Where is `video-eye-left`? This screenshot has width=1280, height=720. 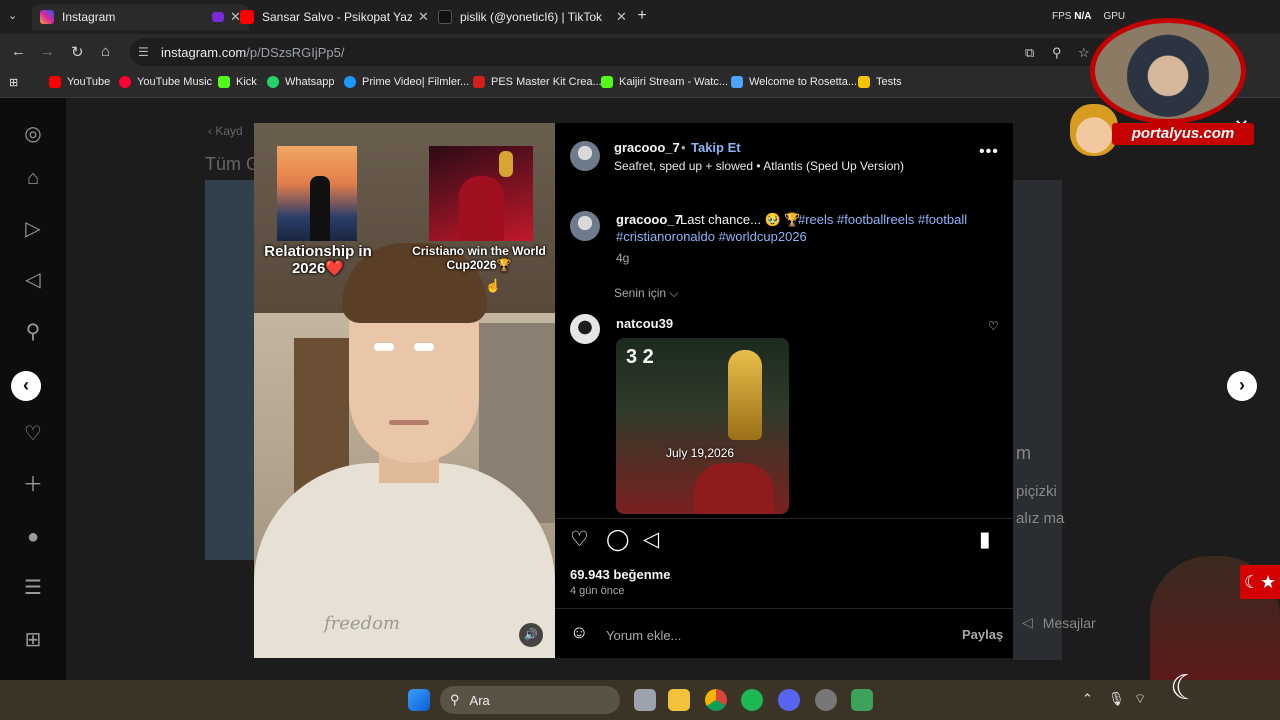 video-eye-left is located at coordinates (384, 347).